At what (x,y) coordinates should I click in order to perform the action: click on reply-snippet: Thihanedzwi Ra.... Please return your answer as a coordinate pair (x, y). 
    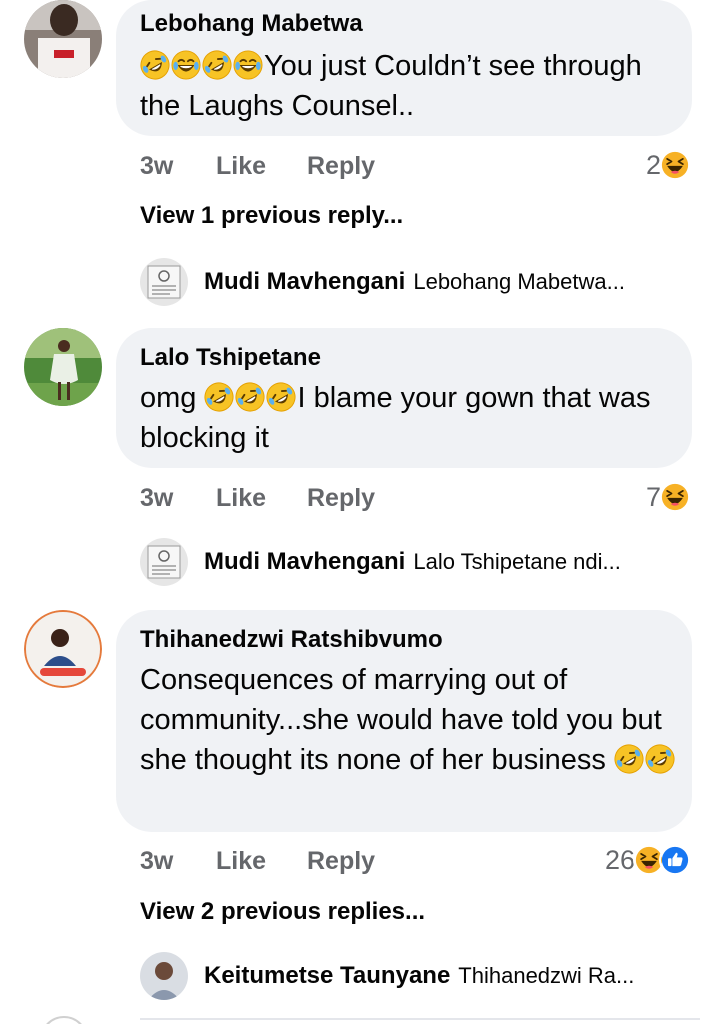
    Looking at the image, I should click on (546, 975).